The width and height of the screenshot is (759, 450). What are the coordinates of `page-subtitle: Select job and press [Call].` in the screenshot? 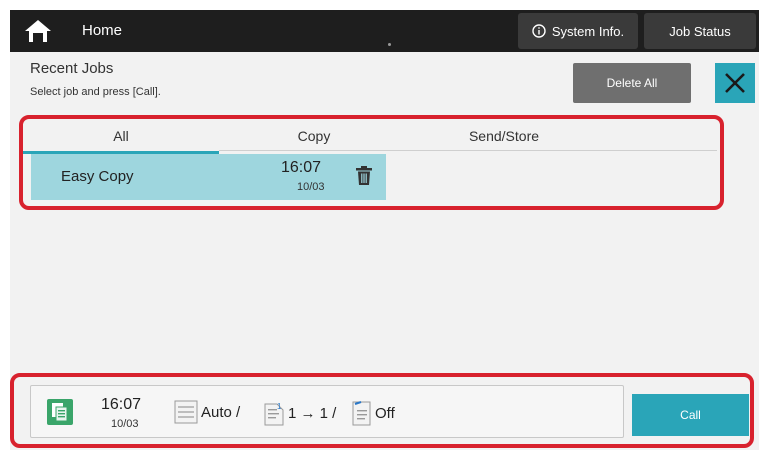 It's located at (95, 92).